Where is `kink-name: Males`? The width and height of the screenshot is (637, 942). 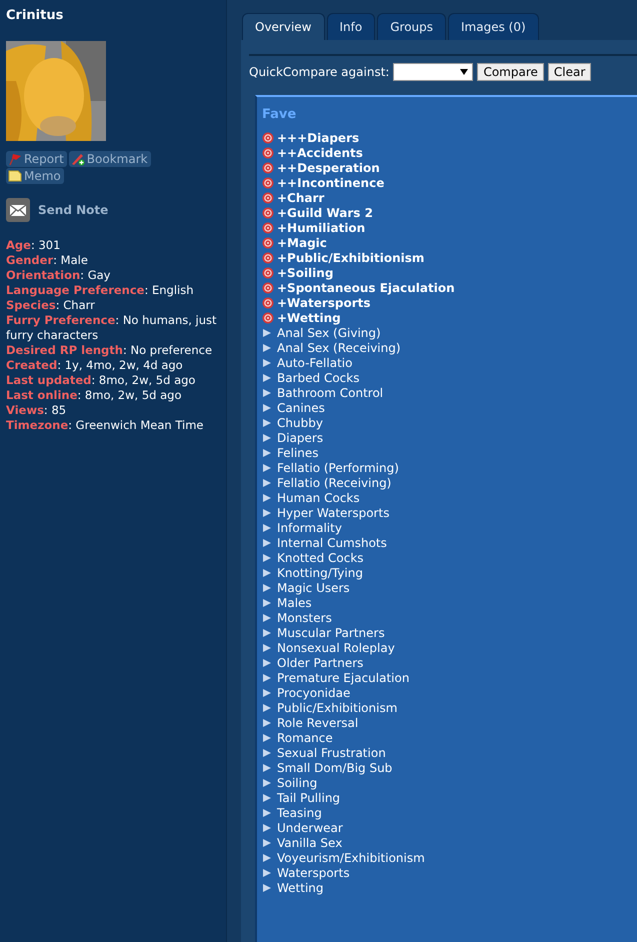
kink-name: Males is located at coordinates (294, 603).